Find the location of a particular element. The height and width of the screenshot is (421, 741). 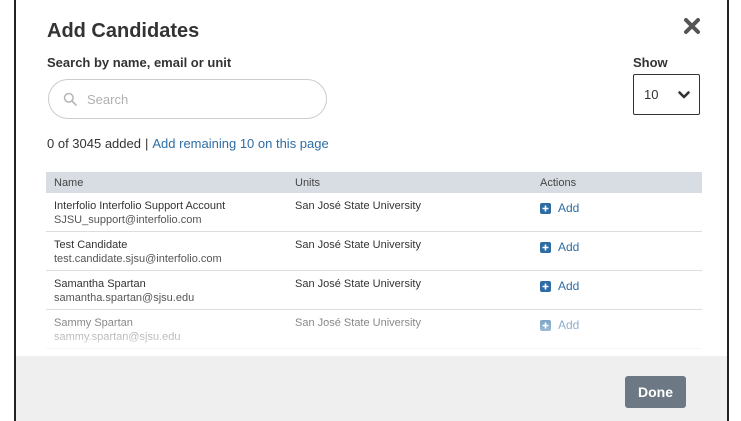

search-icon is located at coordinates (70, 99).